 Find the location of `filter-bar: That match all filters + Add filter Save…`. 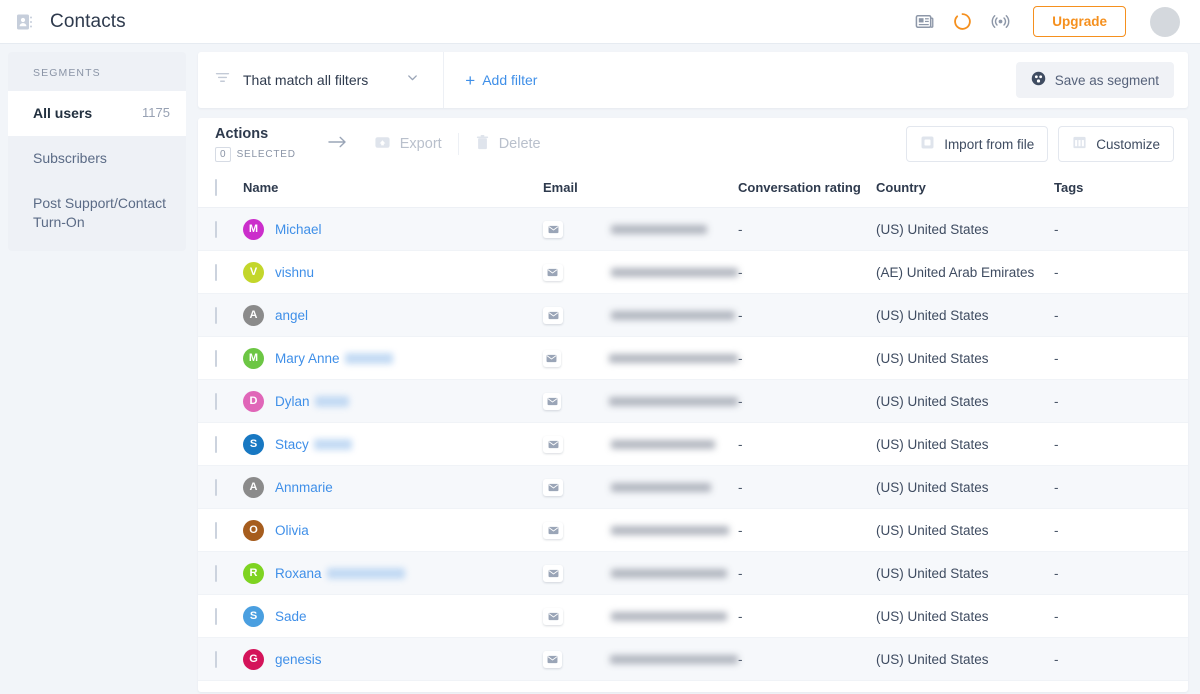

filter-bar: That match all filters + Add filter Save… is located at coordinates (693, 80).